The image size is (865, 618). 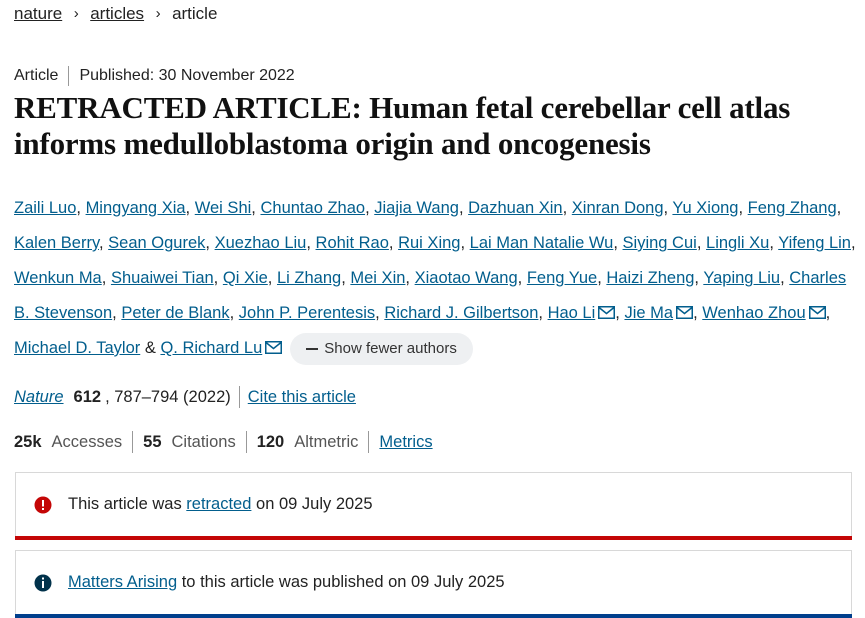 What do you see at coordinates (175, 313) in the screenshot?
I see `author-link: Peter de Blank` at bounding box center [175, 313].